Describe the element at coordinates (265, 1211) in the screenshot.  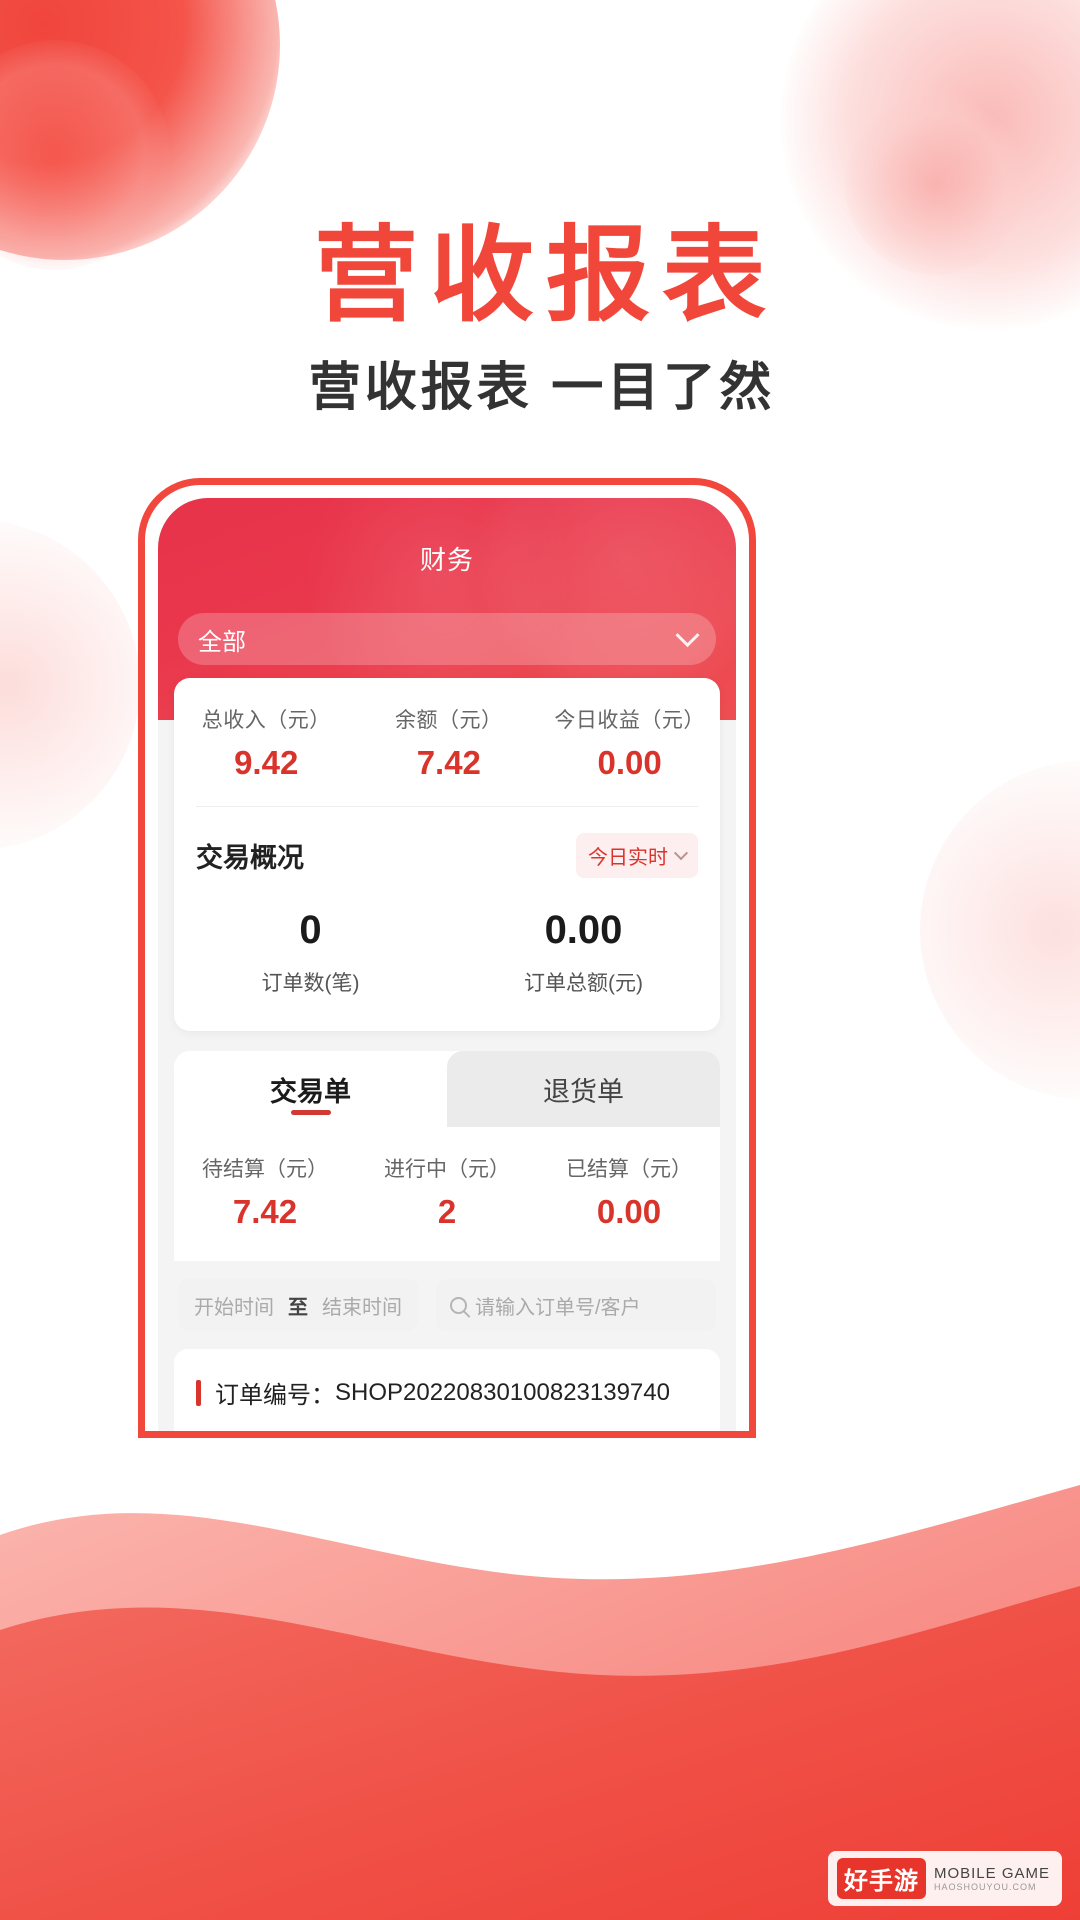
I see `settlement-value: 7.42` at that location.